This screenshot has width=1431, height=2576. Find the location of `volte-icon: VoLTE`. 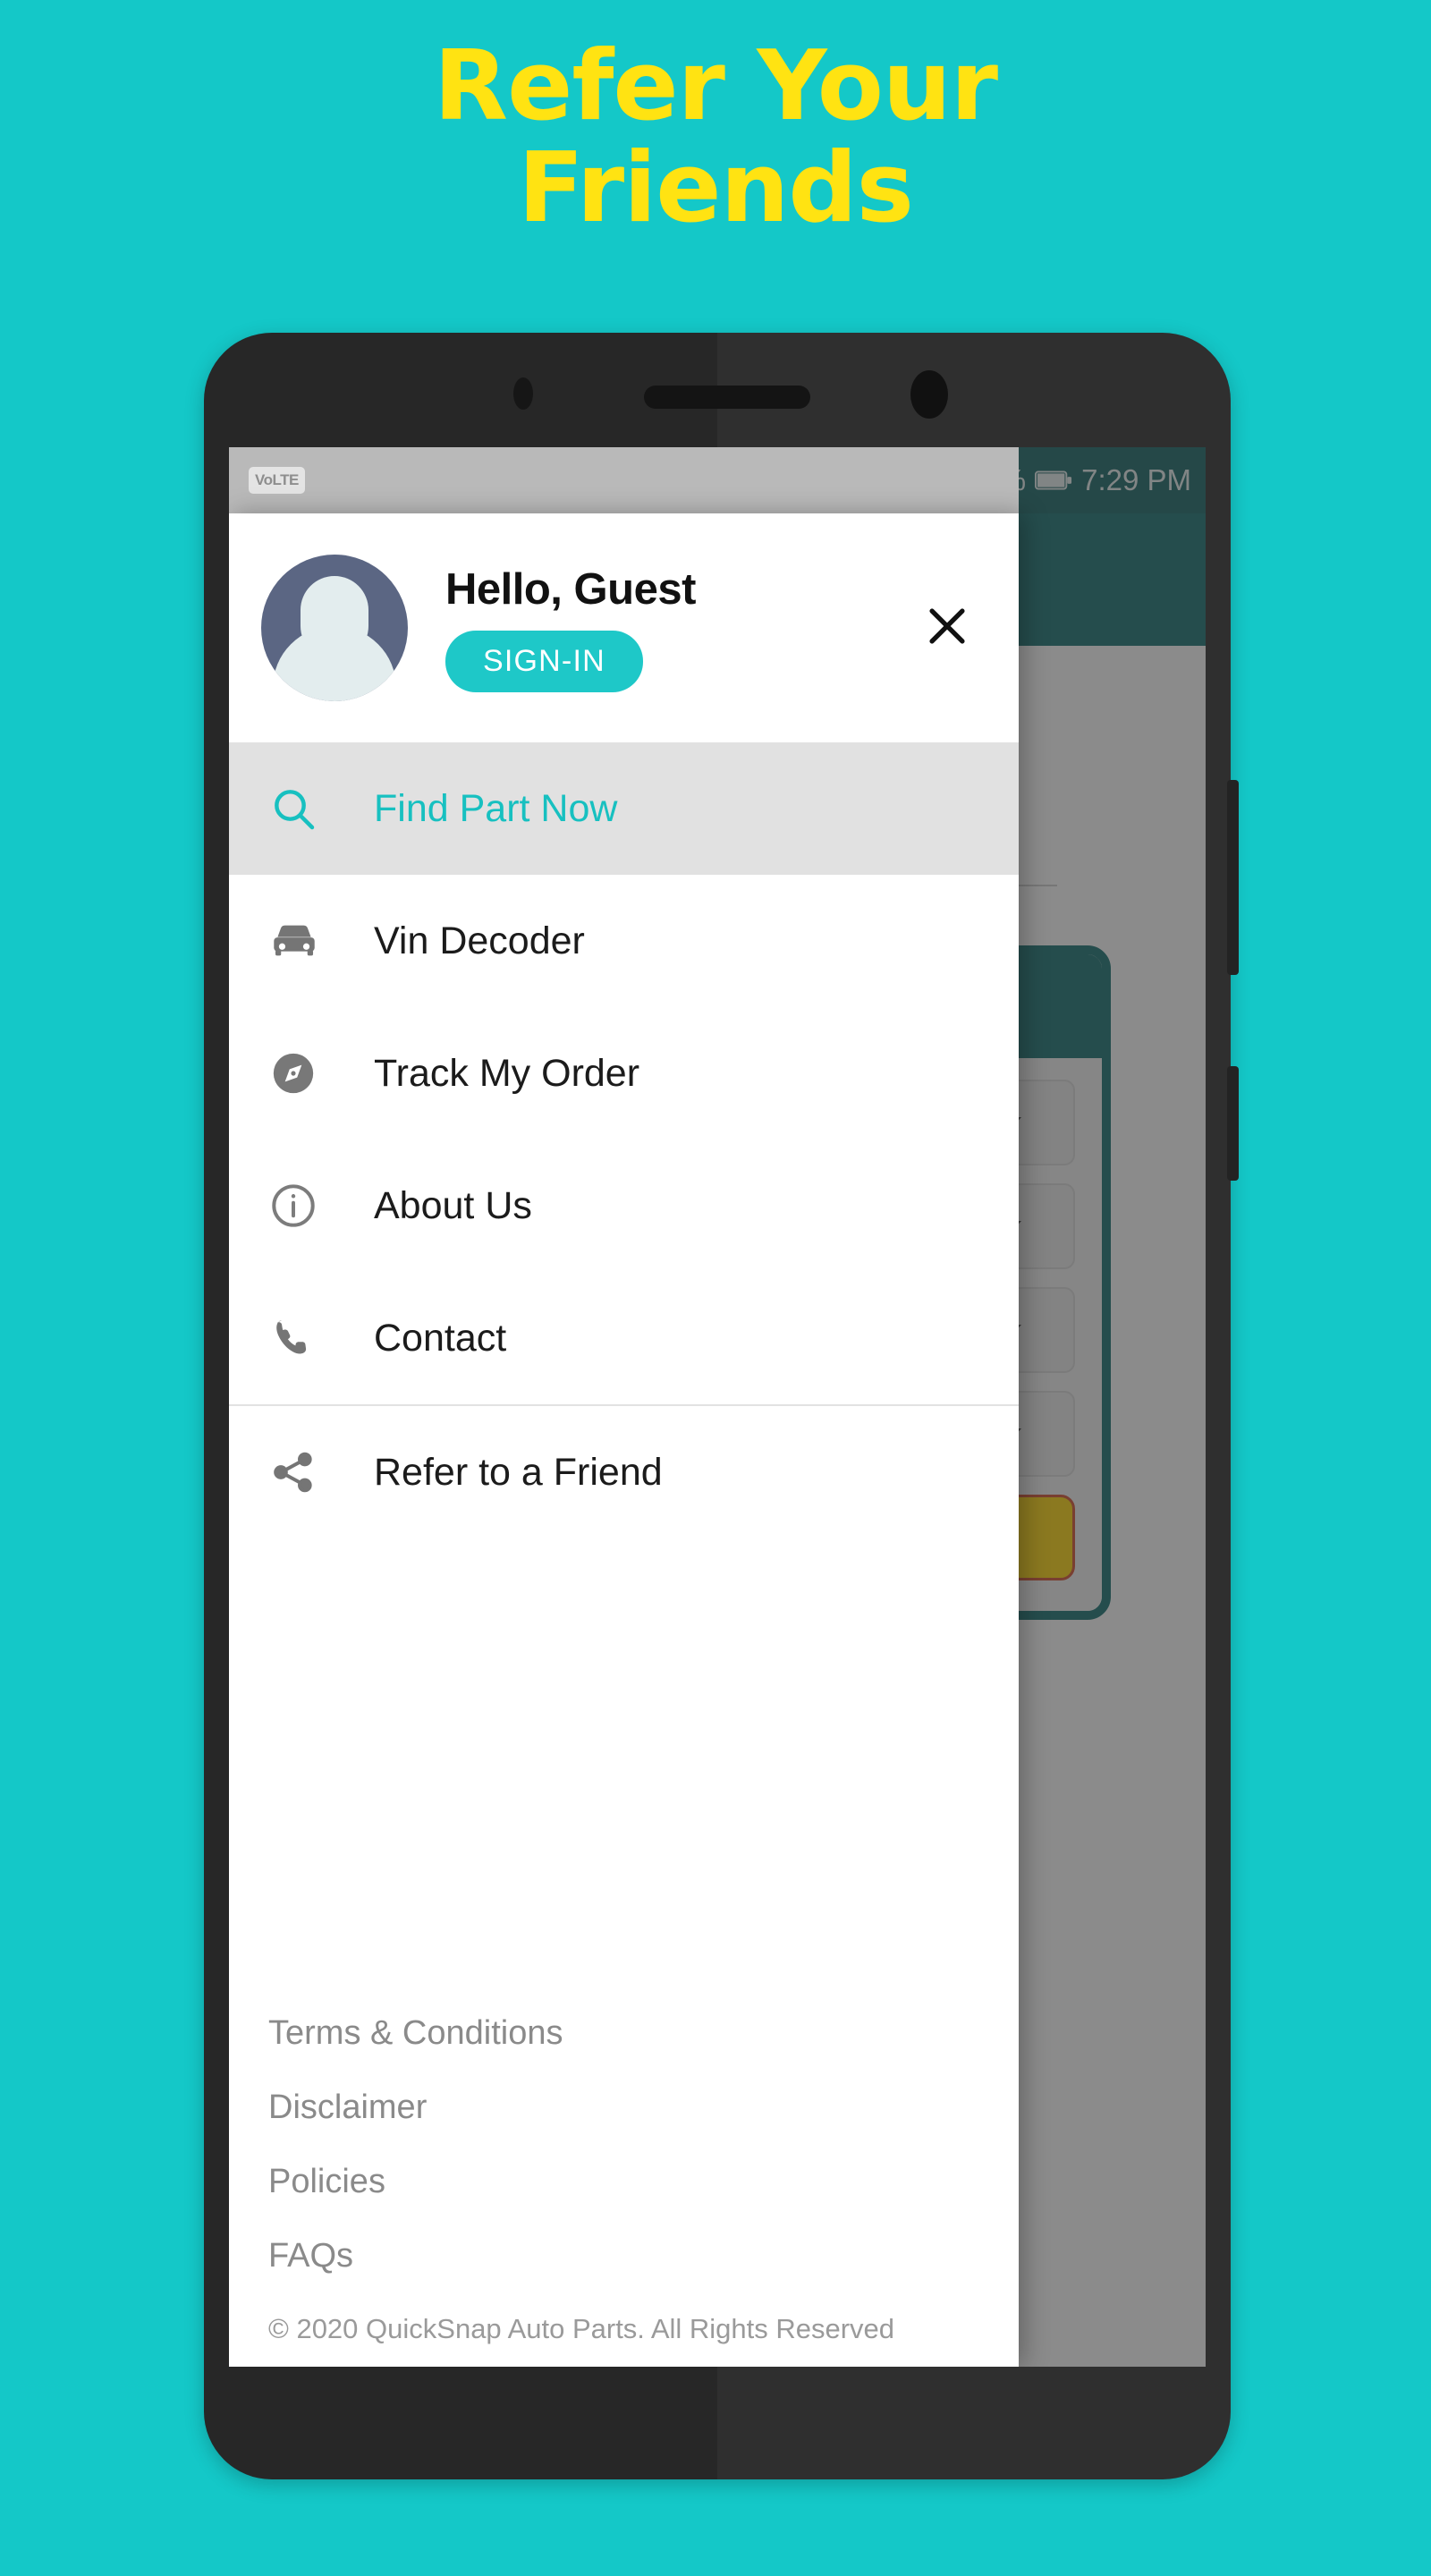

volte-icon: VoLTE is located at coordinates (277, 480).